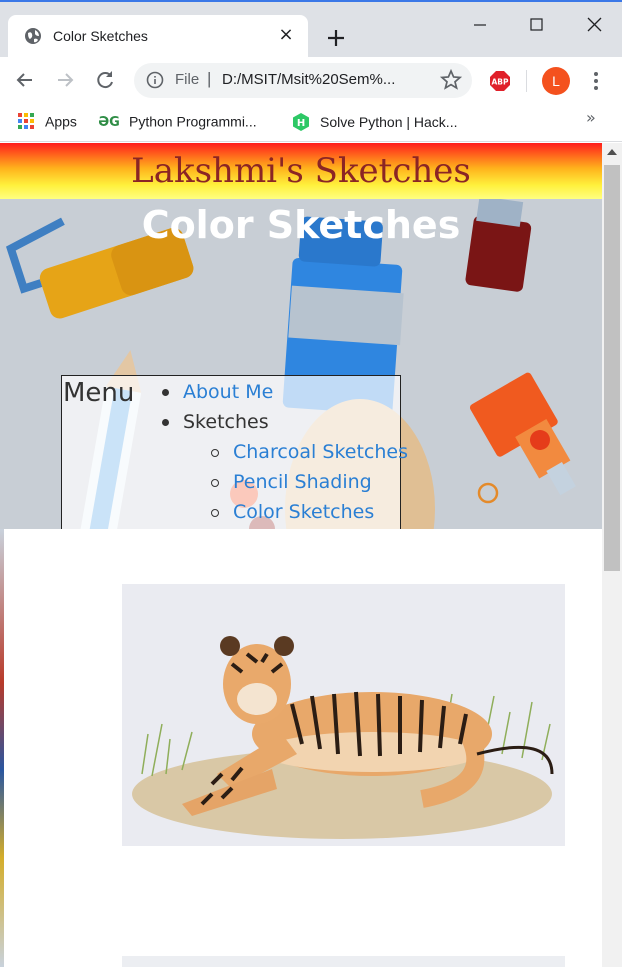 The image size is (622, 967). I want to click on next-sketch-image, so click(343, 961).